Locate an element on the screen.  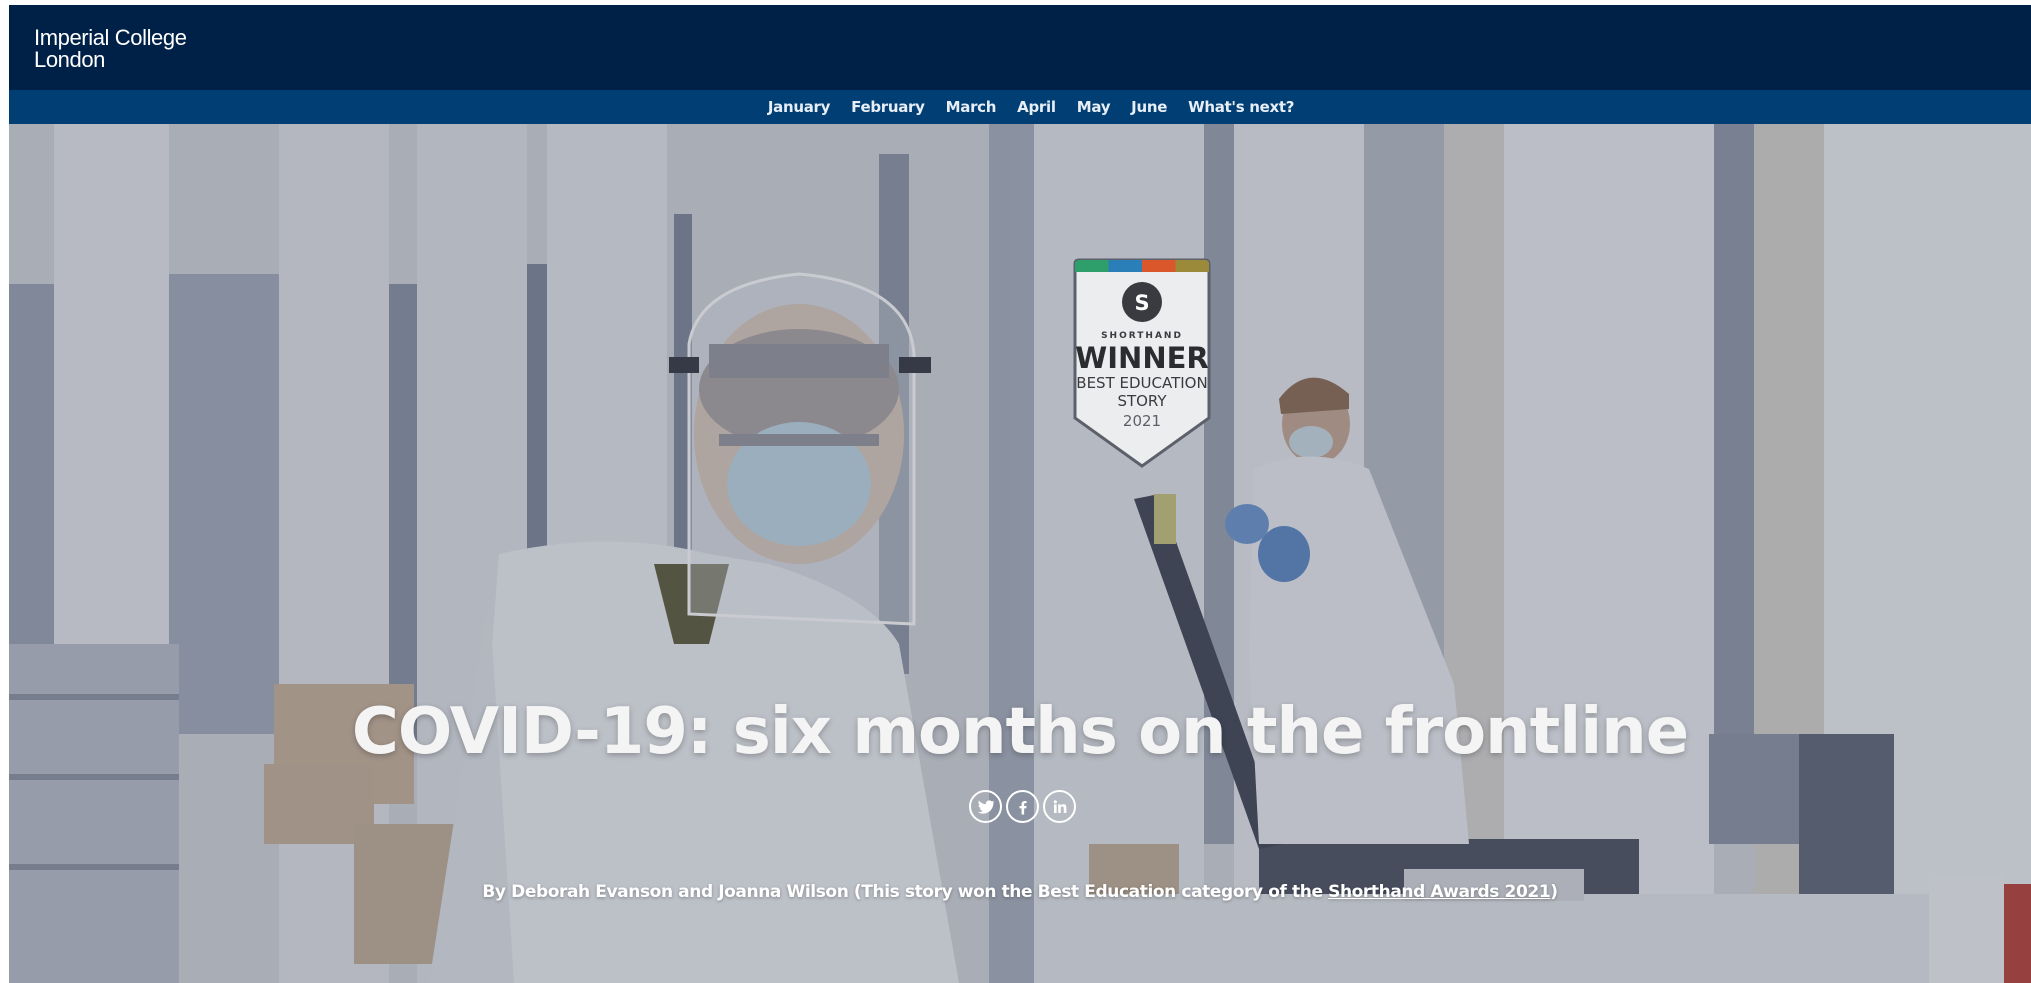
facebook-share-button is located at coordinates (1022, 806).